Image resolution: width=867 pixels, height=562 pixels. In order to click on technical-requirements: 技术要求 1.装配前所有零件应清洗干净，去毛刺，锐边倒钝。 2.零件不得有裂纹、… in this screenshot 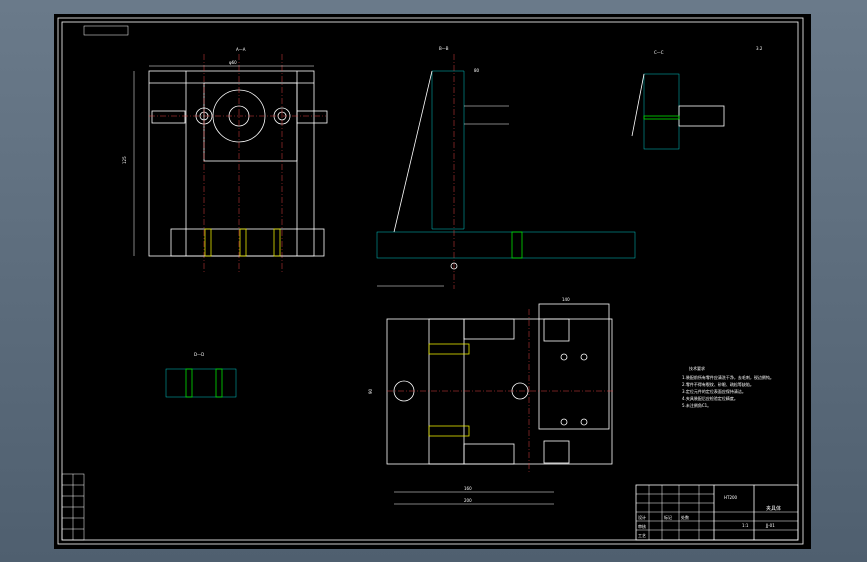, I will do `click(728, 386)`.